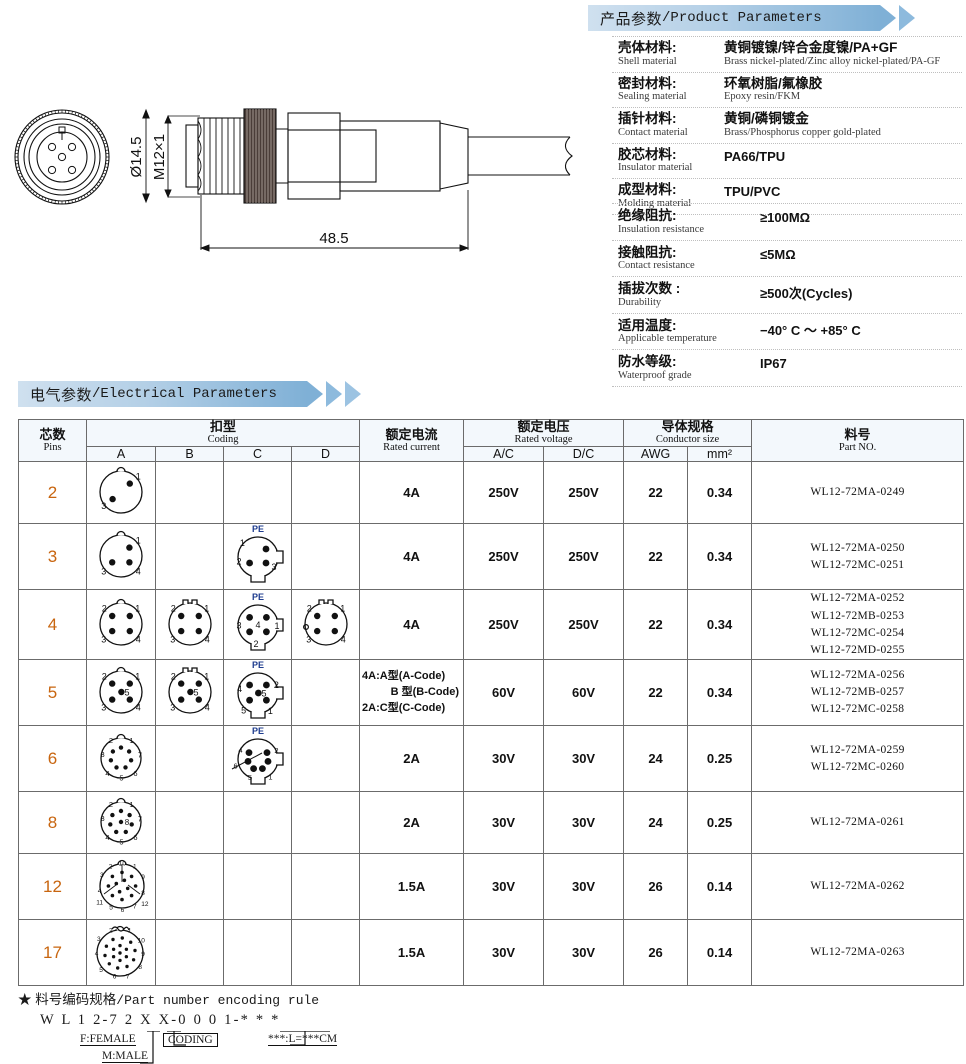  Describe the element at coordinates (773, 83) in the screenshot. I see `spec-value-cn: 环氧树脂/氟橡胶` at that location.